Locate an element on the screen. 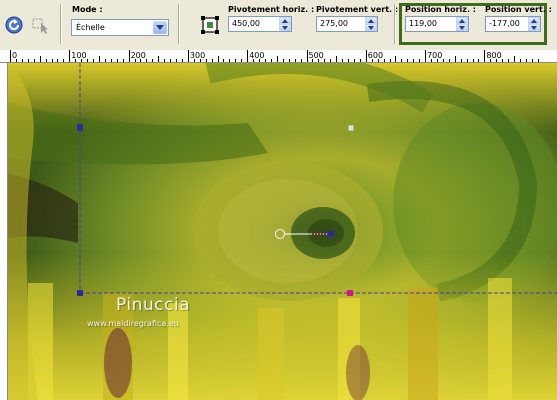  chevron-down-icon is located at coordinates (160, 27).